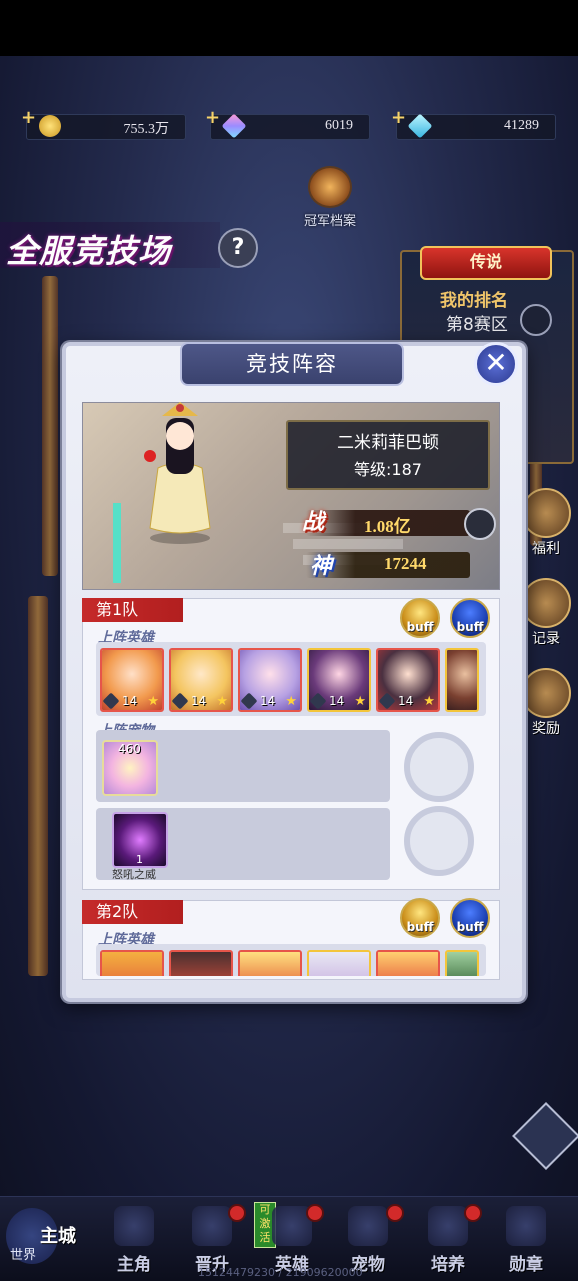  I want to click on team-2-buff-blue: buff, so click(470, 918).